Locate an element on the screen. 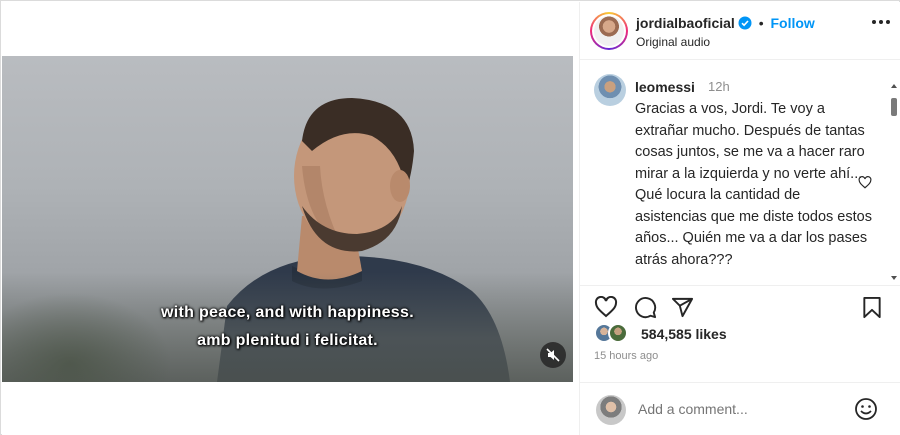 This screenshot has width=900, height=435. subtitle-line-2: amb plenitud i felicitat. is located at coordinates (287, 340).